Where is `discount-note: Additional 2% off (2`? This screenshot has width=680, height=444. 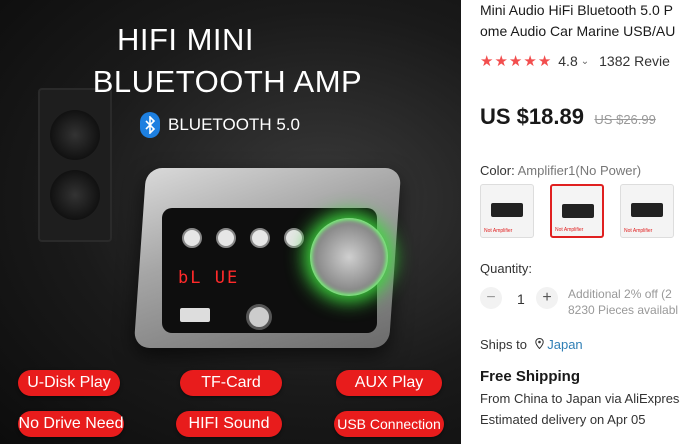 discount-note: Additional 2% off (2 is located at coordinates (620, 294).